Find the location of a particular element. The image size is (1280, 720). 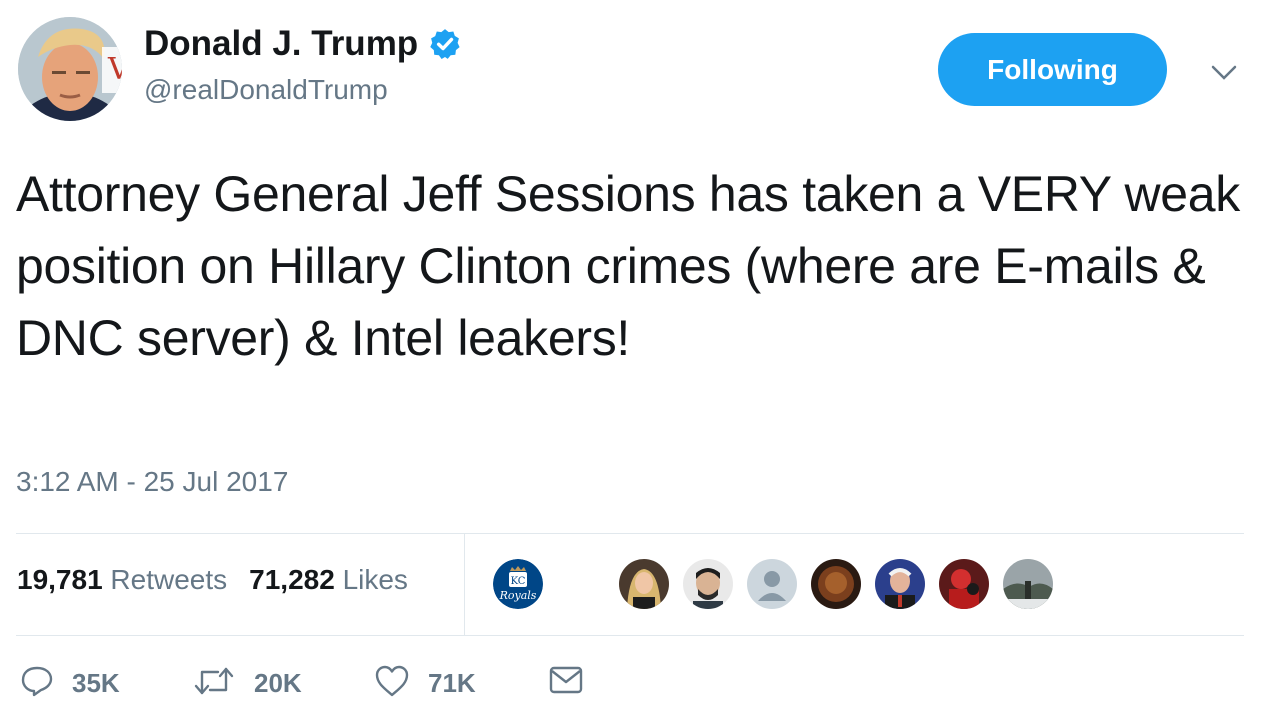

retweets-stat: 19,781 Retweets is located at coordinates (122, 580).